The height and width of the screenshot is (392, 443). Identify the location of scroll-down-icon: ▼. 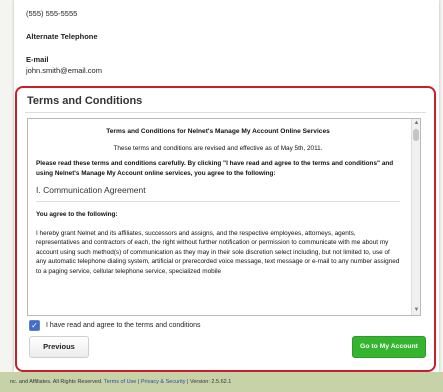
(416, 310).